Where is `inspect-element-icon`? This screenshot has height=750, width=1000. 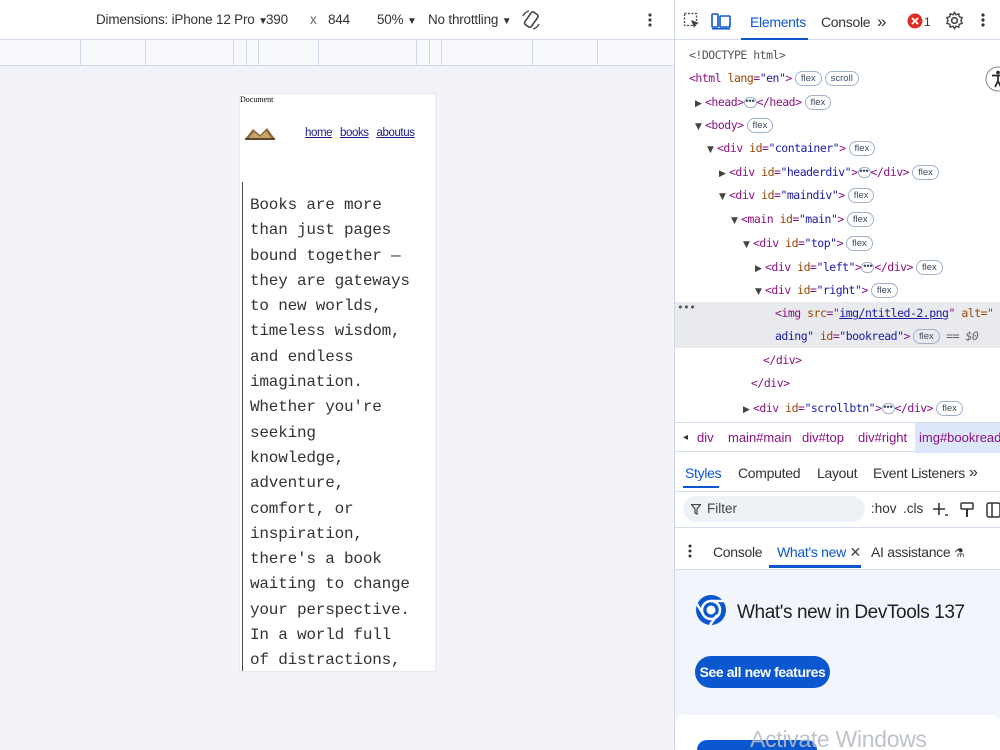
inspect-element-icon is located at coordinates (692, 21).